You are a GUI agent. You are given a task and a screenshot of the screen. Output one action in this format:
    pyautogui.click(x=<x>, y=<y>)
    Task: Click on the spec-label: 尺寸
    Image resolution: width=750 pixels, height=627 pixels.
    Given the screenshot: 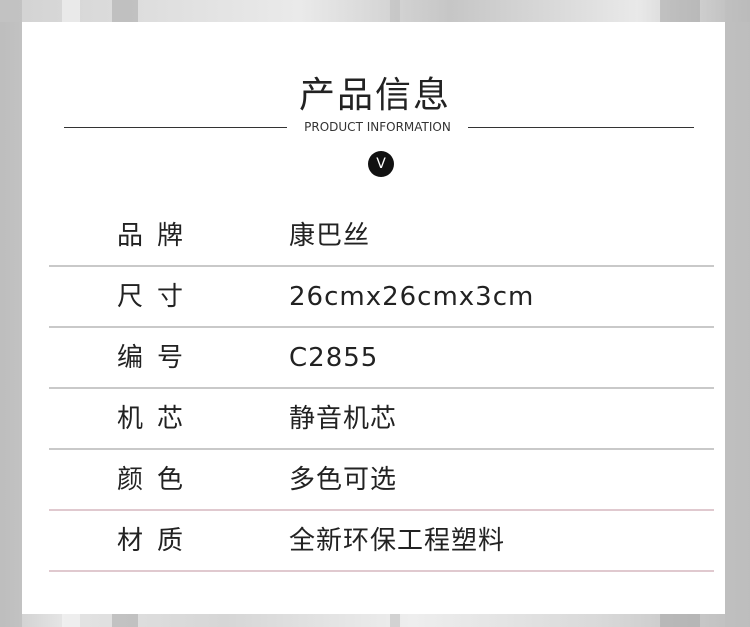 What is the action you would take?
    pyautogui.click(x=157, y=297)
    